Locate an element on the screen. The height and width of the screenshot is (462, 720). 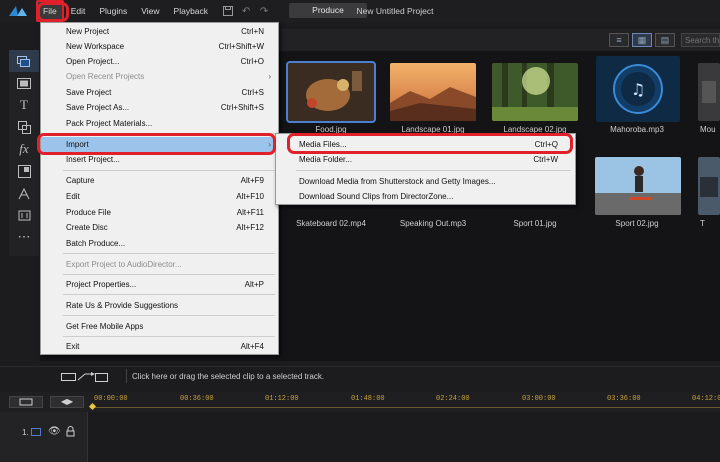
menu-item-save-project-as: Save Project As... Ctrl+Shift+S is located at coordinates (159, 107).